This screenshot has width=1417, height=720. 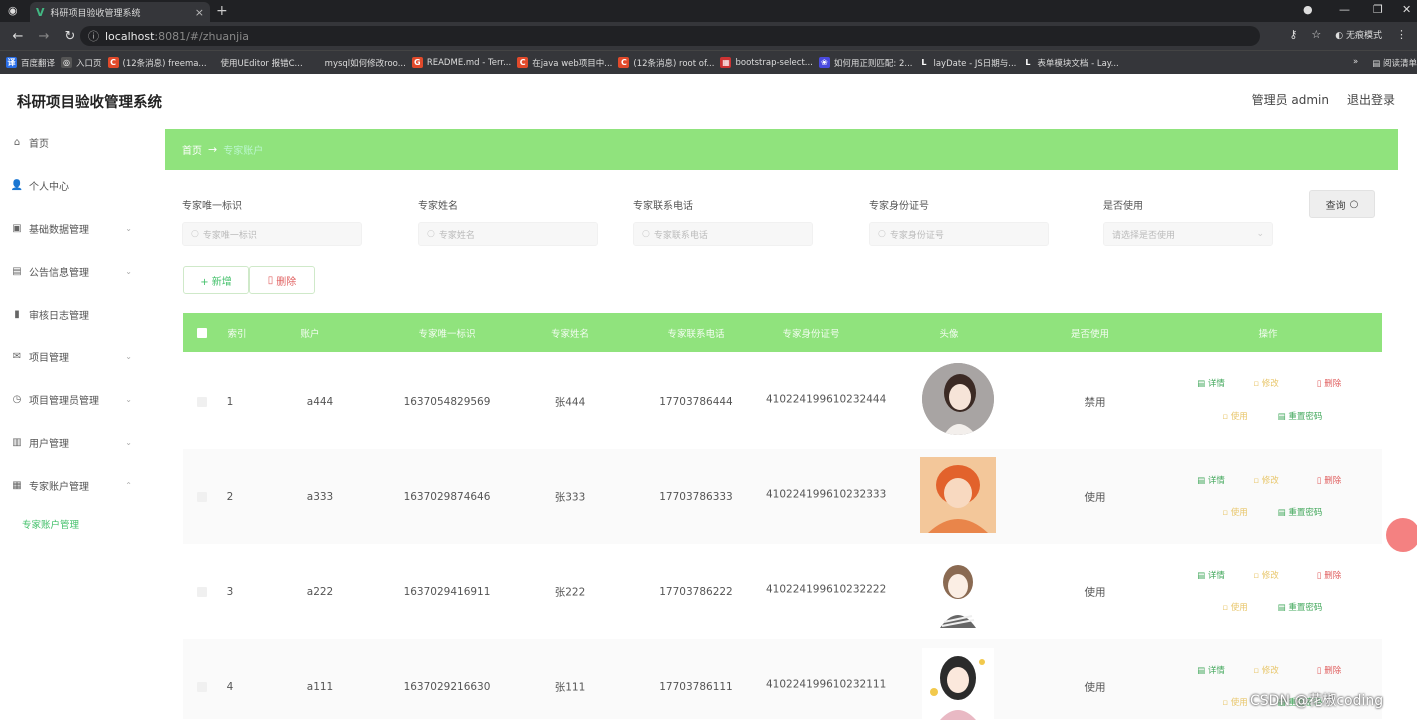 What do you see at coordinates (75, 485) in the screenshot?
I see `sidebar-item-experts: ▦ 专家账户管理 ⌃` at bounding box center [75, 485].